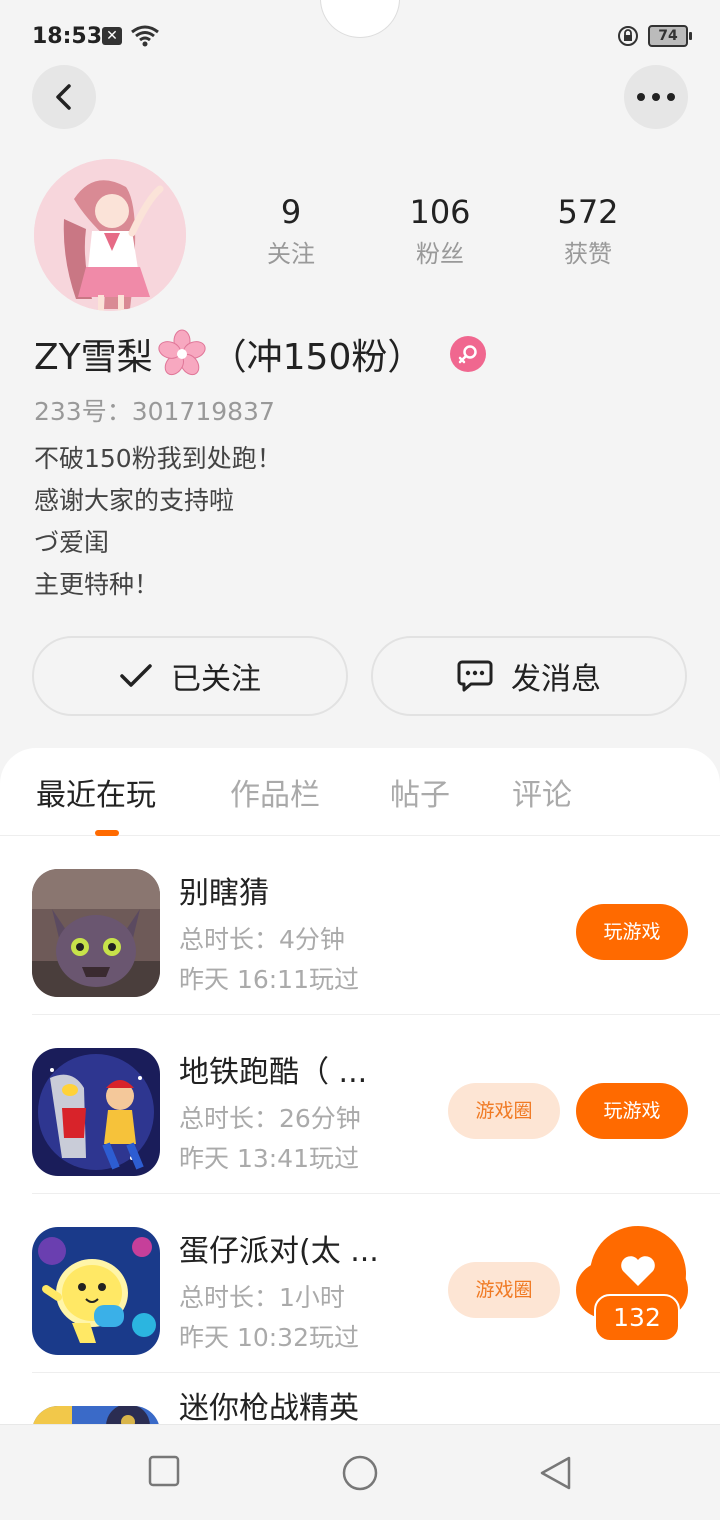  Describe the element at coordinates (556, 679) in the screenshot. I see `send-message-label: 发消息` at that location.